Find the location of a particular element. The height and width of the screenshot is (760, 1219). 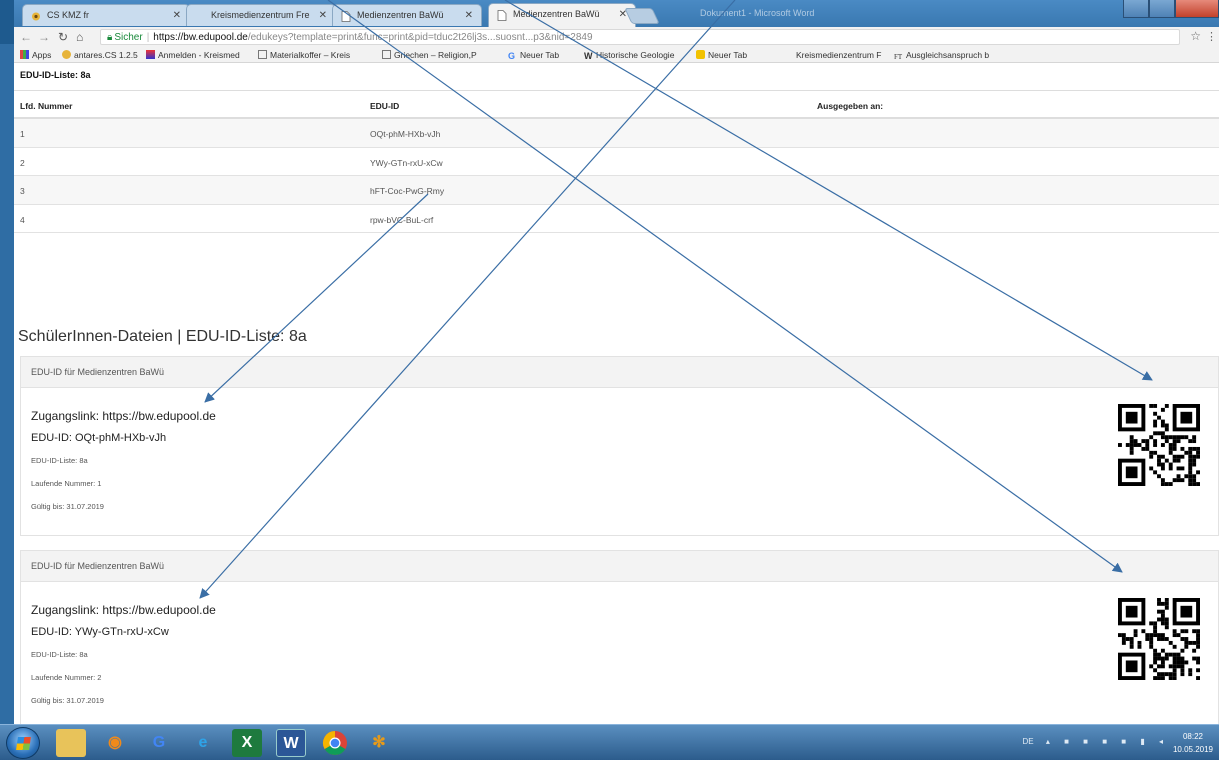

internet-explorer-icon: e is located at coordinates (203, 743).